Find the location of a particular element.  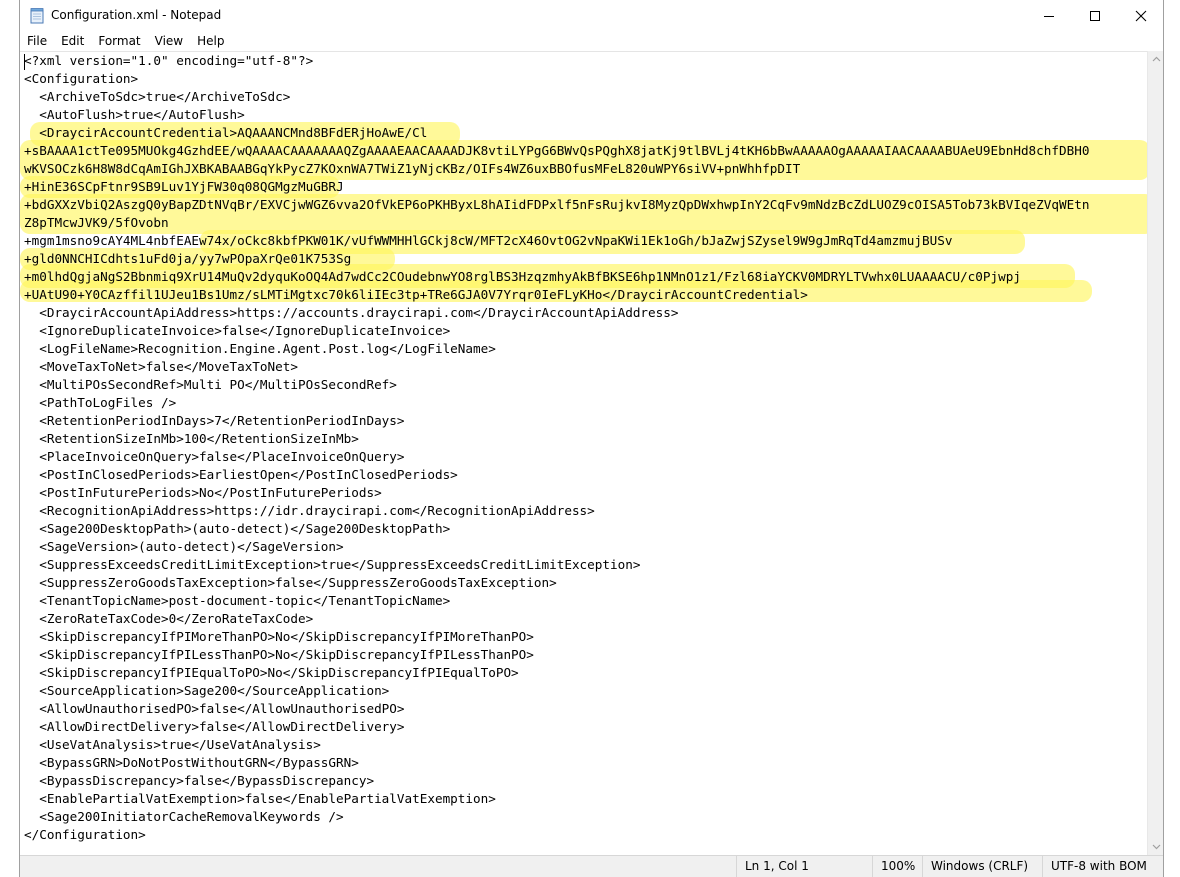

encoding: UTF-8 with BOM is located at coordinates (1103, 866).